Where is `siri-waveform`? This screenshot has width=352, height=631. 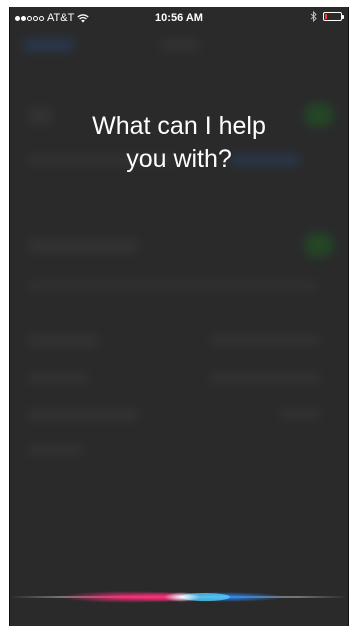 siri-waveform is located at coordinates (179, 597).